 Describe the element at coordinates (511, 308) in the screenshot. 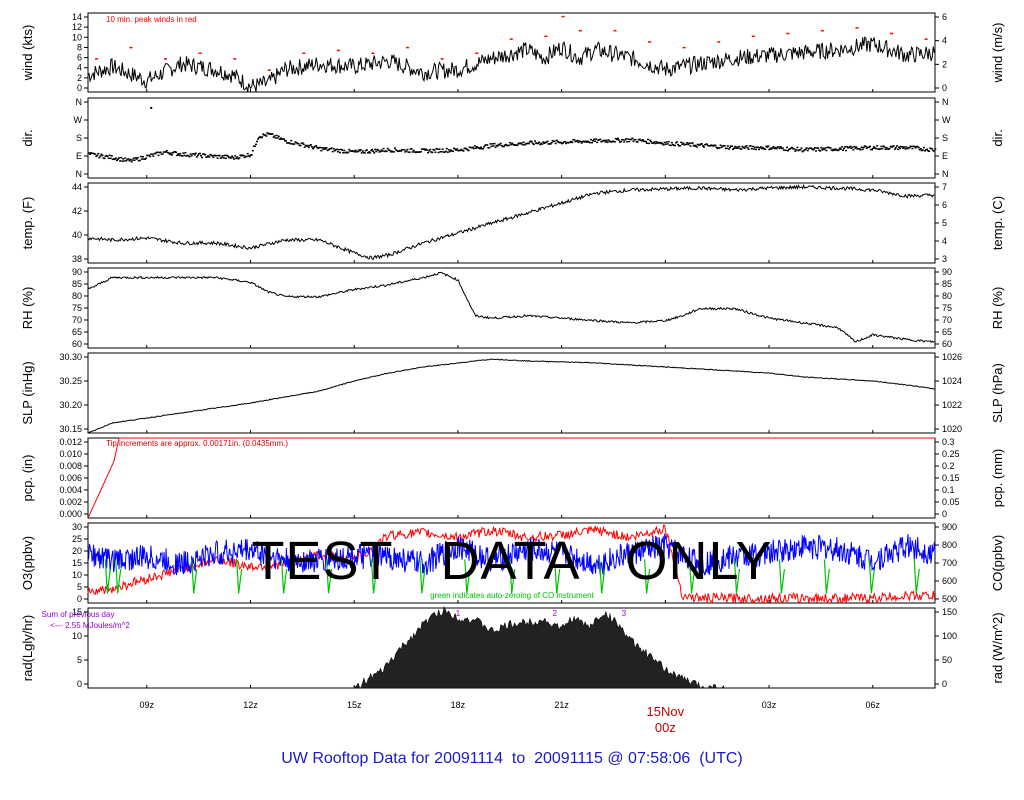

I see `rh-frame` at that location.